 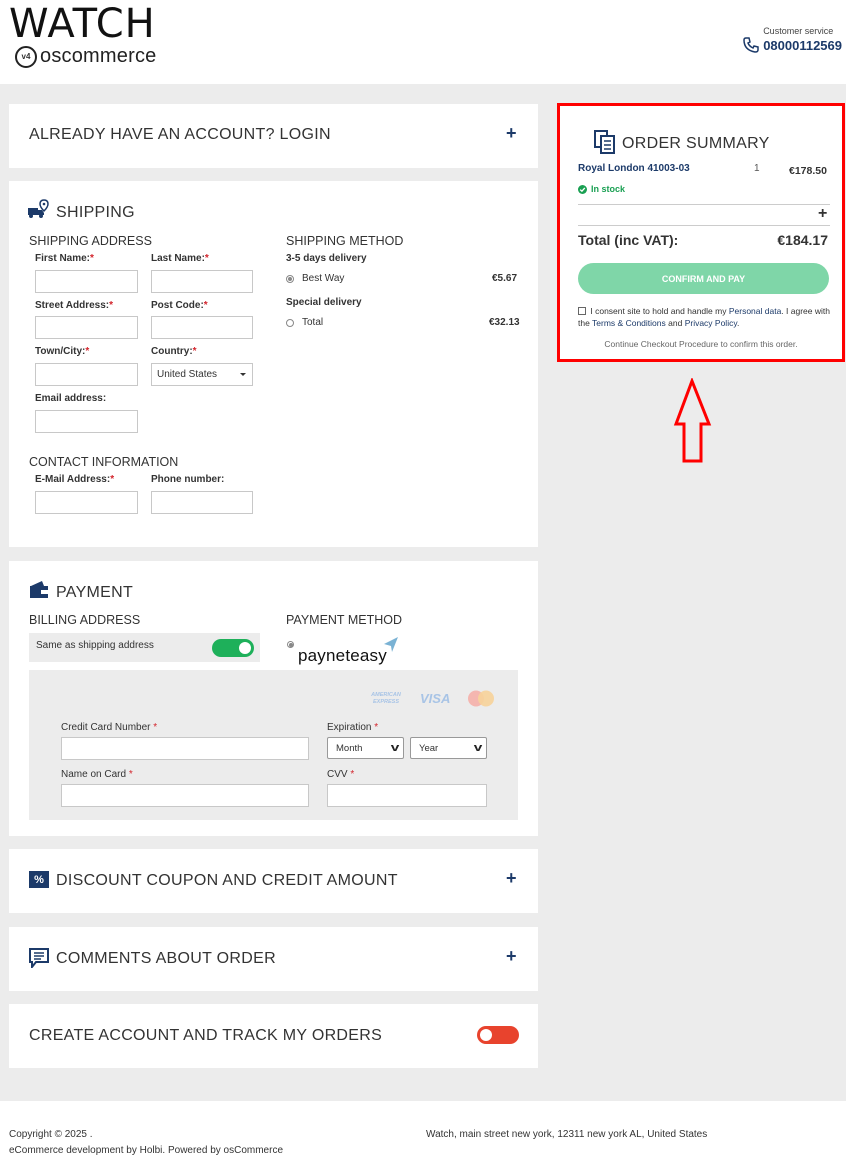 I want to click on consent-checkbox, so click(x=582, y=311).